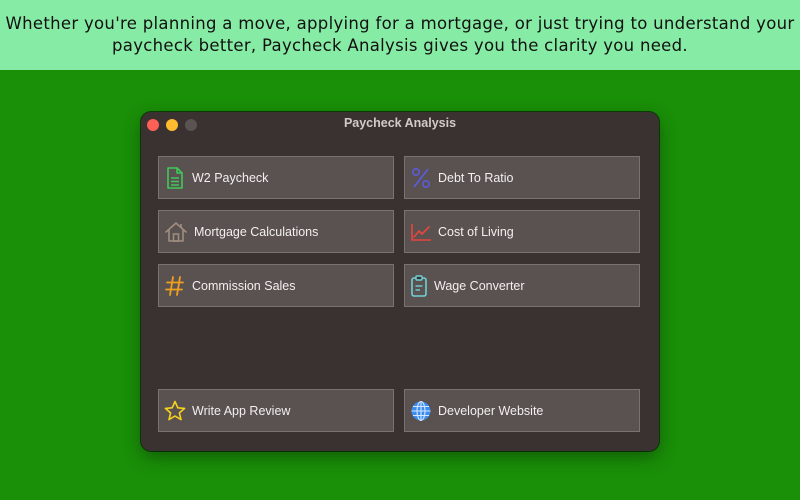 This screenshot has height=500, width=800. I want to click on window-title: Paycheck Analysis, so click(400, 123).